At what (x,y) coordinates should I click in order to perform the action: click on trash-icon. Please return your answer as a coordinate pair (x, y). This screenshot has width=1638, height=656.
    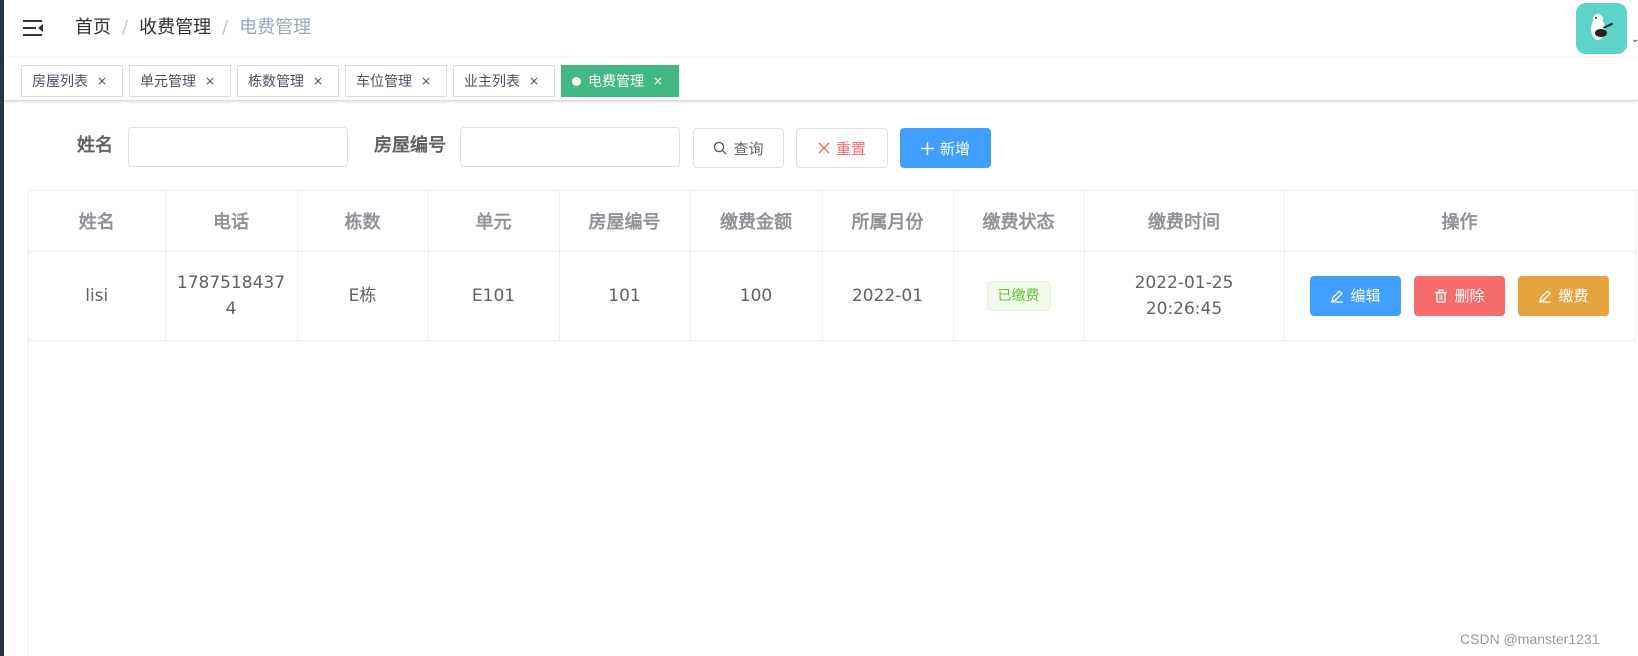
    Looking at the image, I should click on (1441, 295).